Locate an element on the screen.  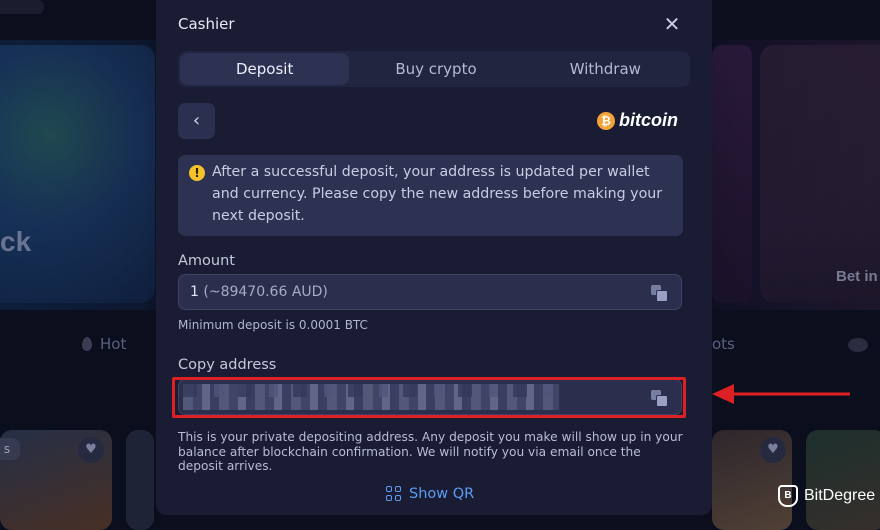
pointer-arrow-icon is located at coordinates (781, 394).